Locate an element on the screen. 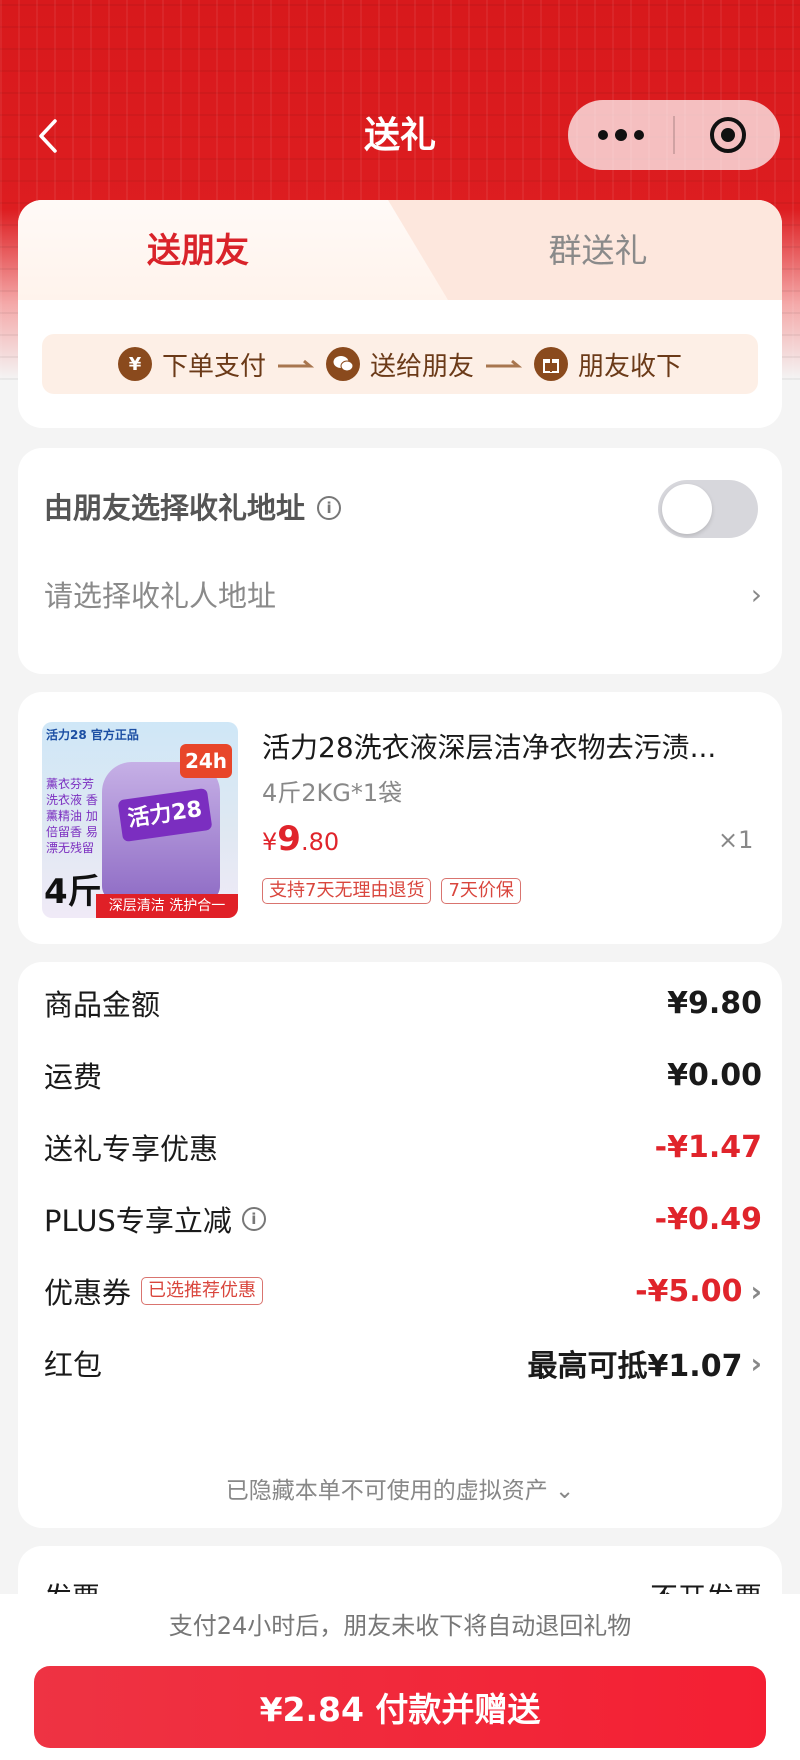 Image resolution: width=800 pixels, height=1760 pixels. coupon-value: -¥5.00 is located at coordinates (689, 1291).